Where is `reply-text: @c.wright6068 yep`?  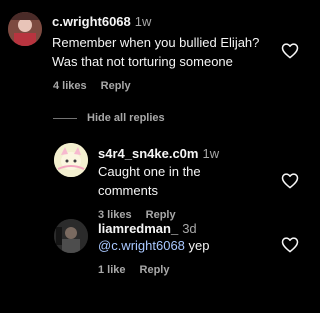
reply-text: @c.wright6068 yep is located at coordinates (188, 245).